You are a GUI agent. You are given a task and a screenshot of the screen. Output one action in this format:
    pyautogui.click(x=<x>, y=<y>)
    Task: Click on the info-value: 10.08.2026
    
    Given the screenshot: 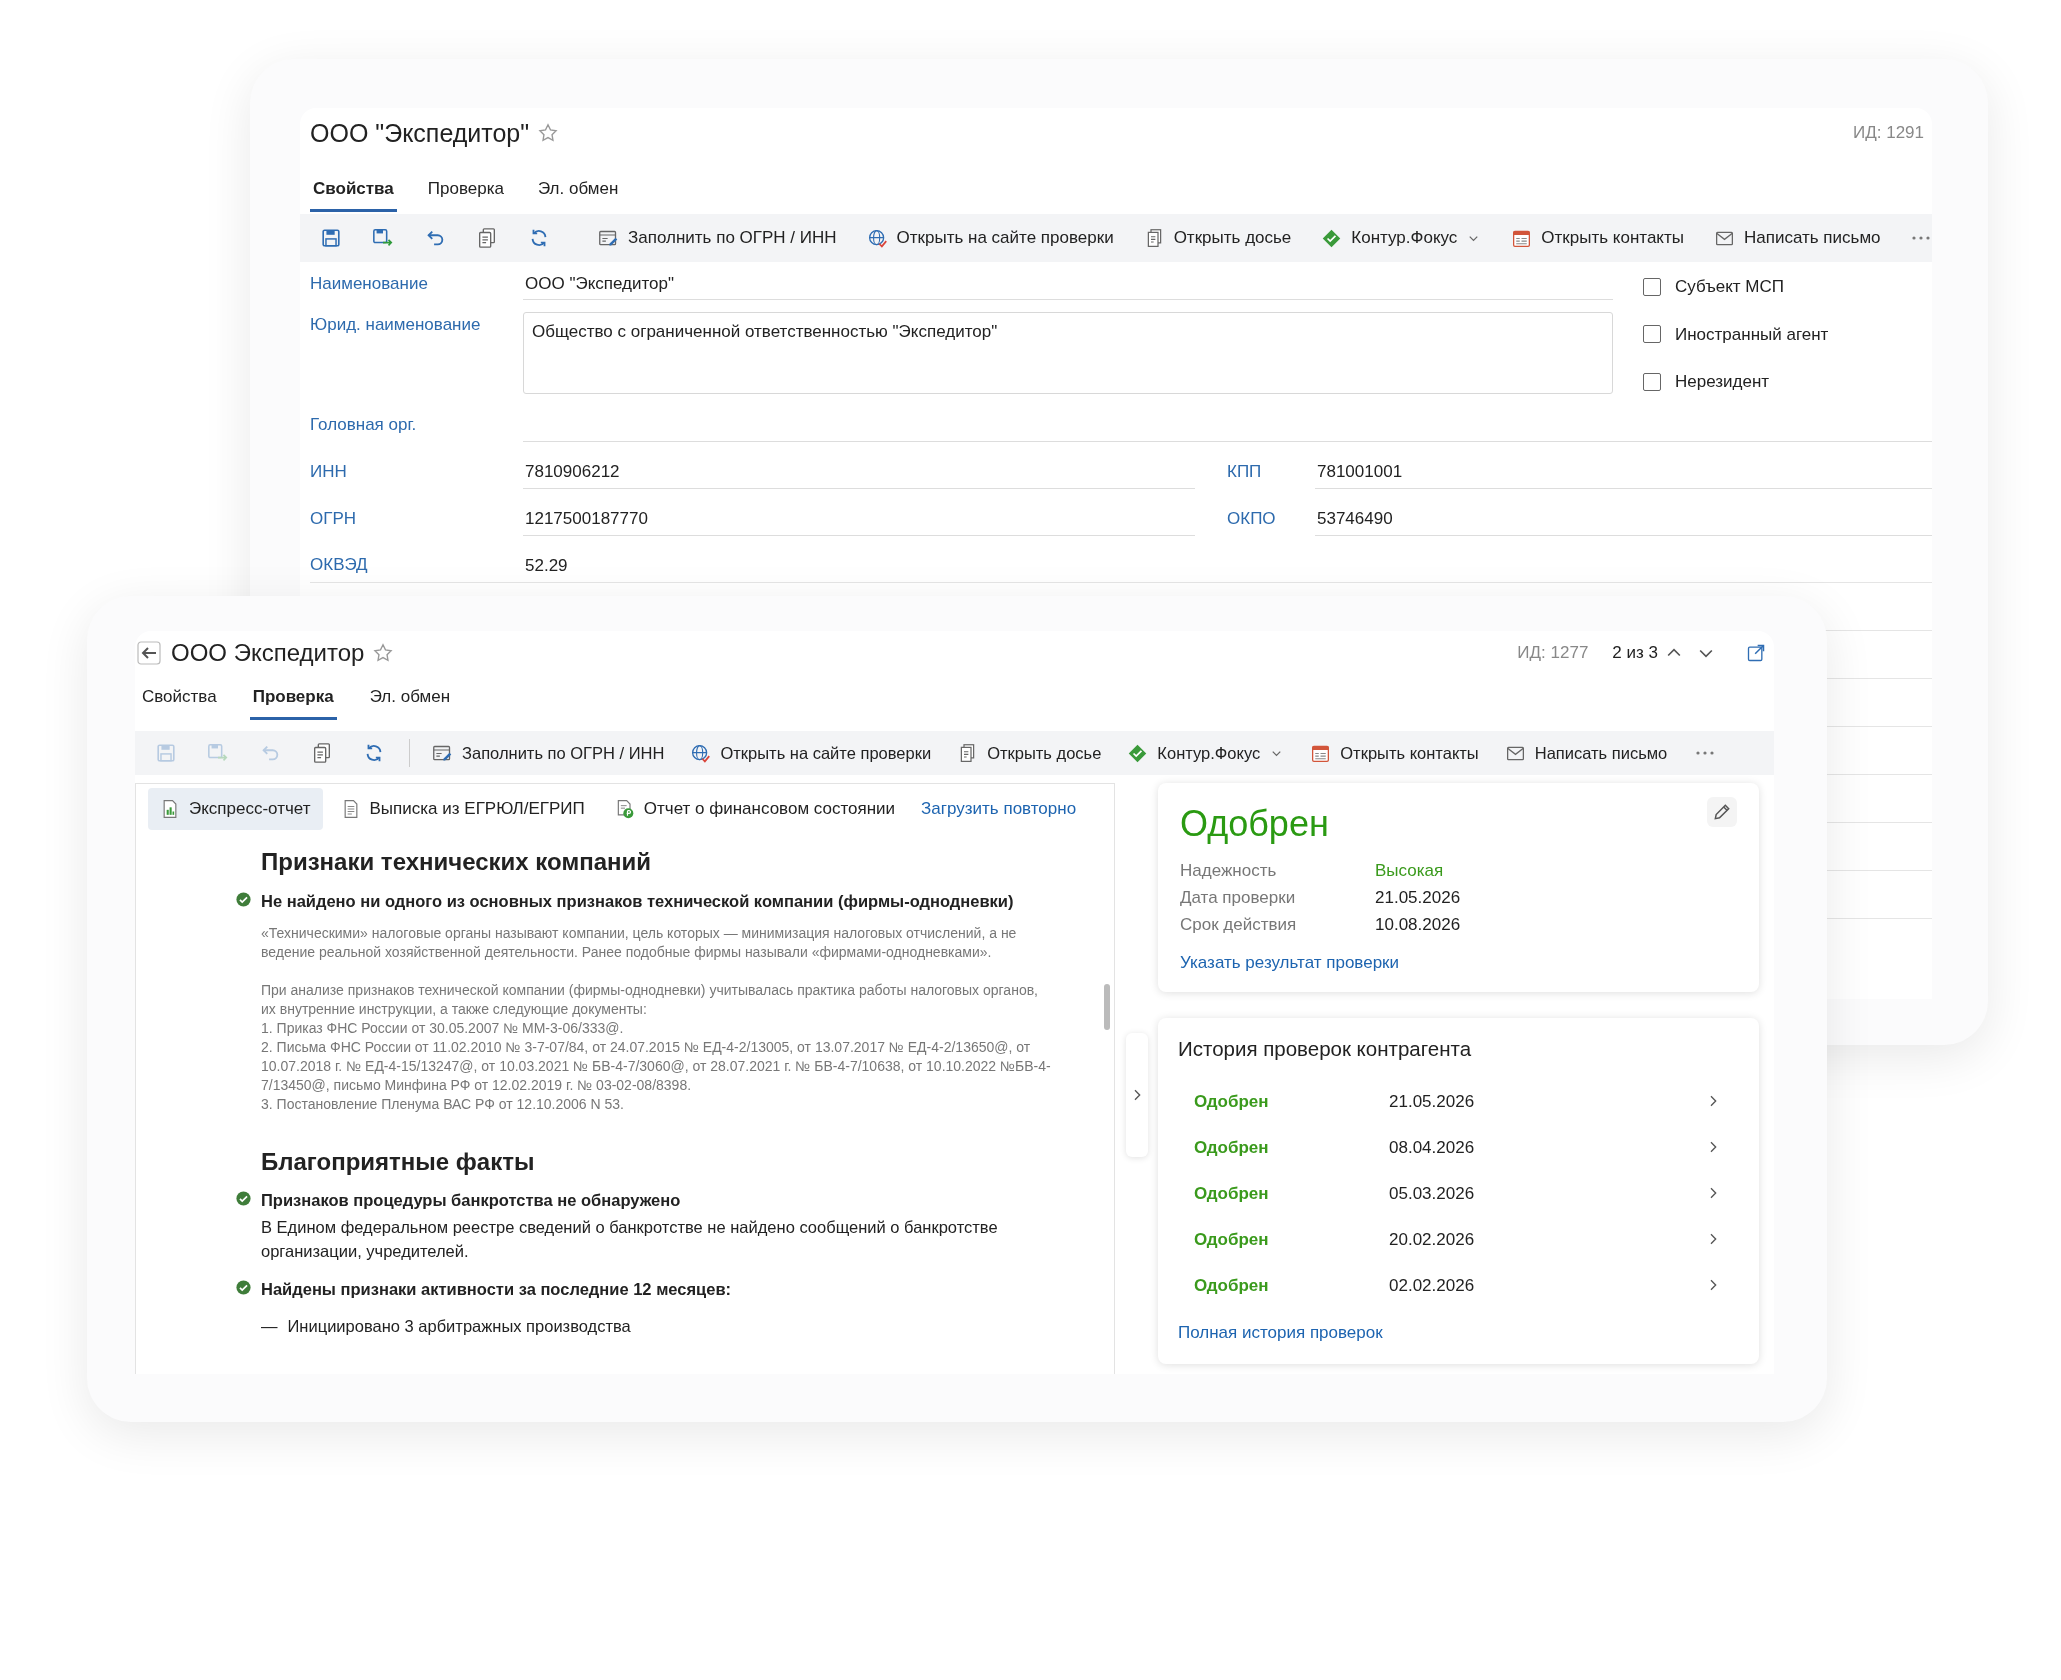 What is the action you would take?
    pyautogui.click(x=1418, y=925)
    